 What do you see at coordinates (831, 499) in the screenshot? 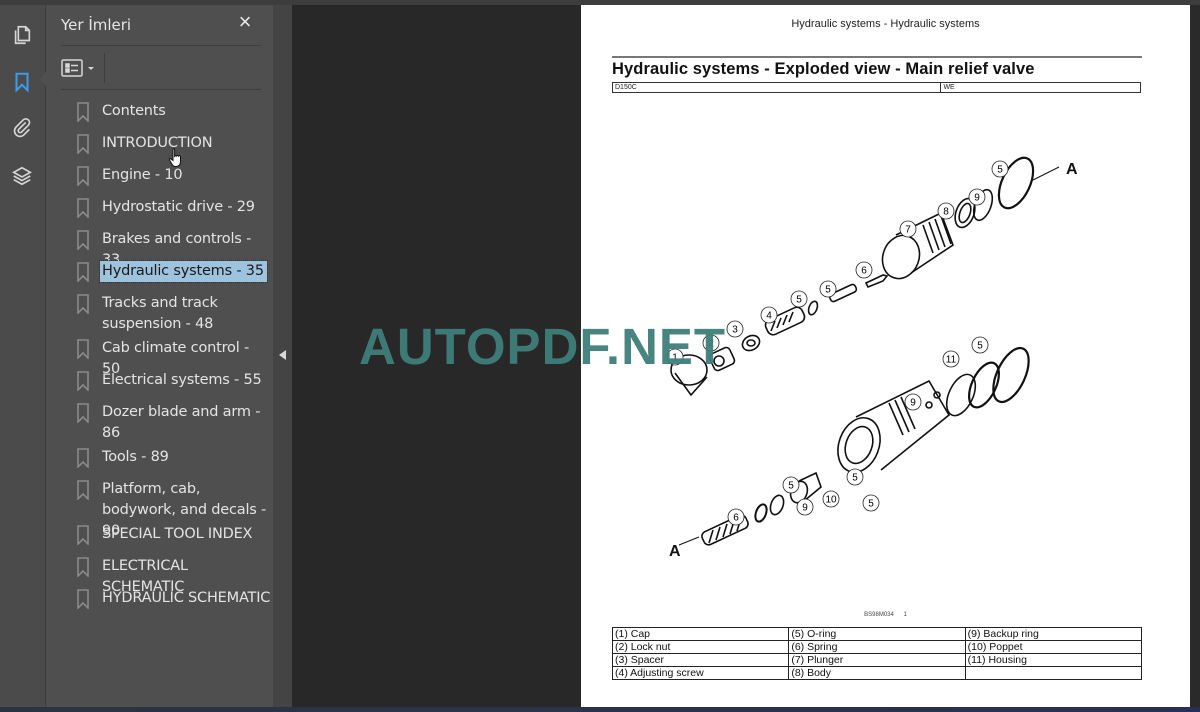
I see `callout: 10` at bounding box center [831, 499].